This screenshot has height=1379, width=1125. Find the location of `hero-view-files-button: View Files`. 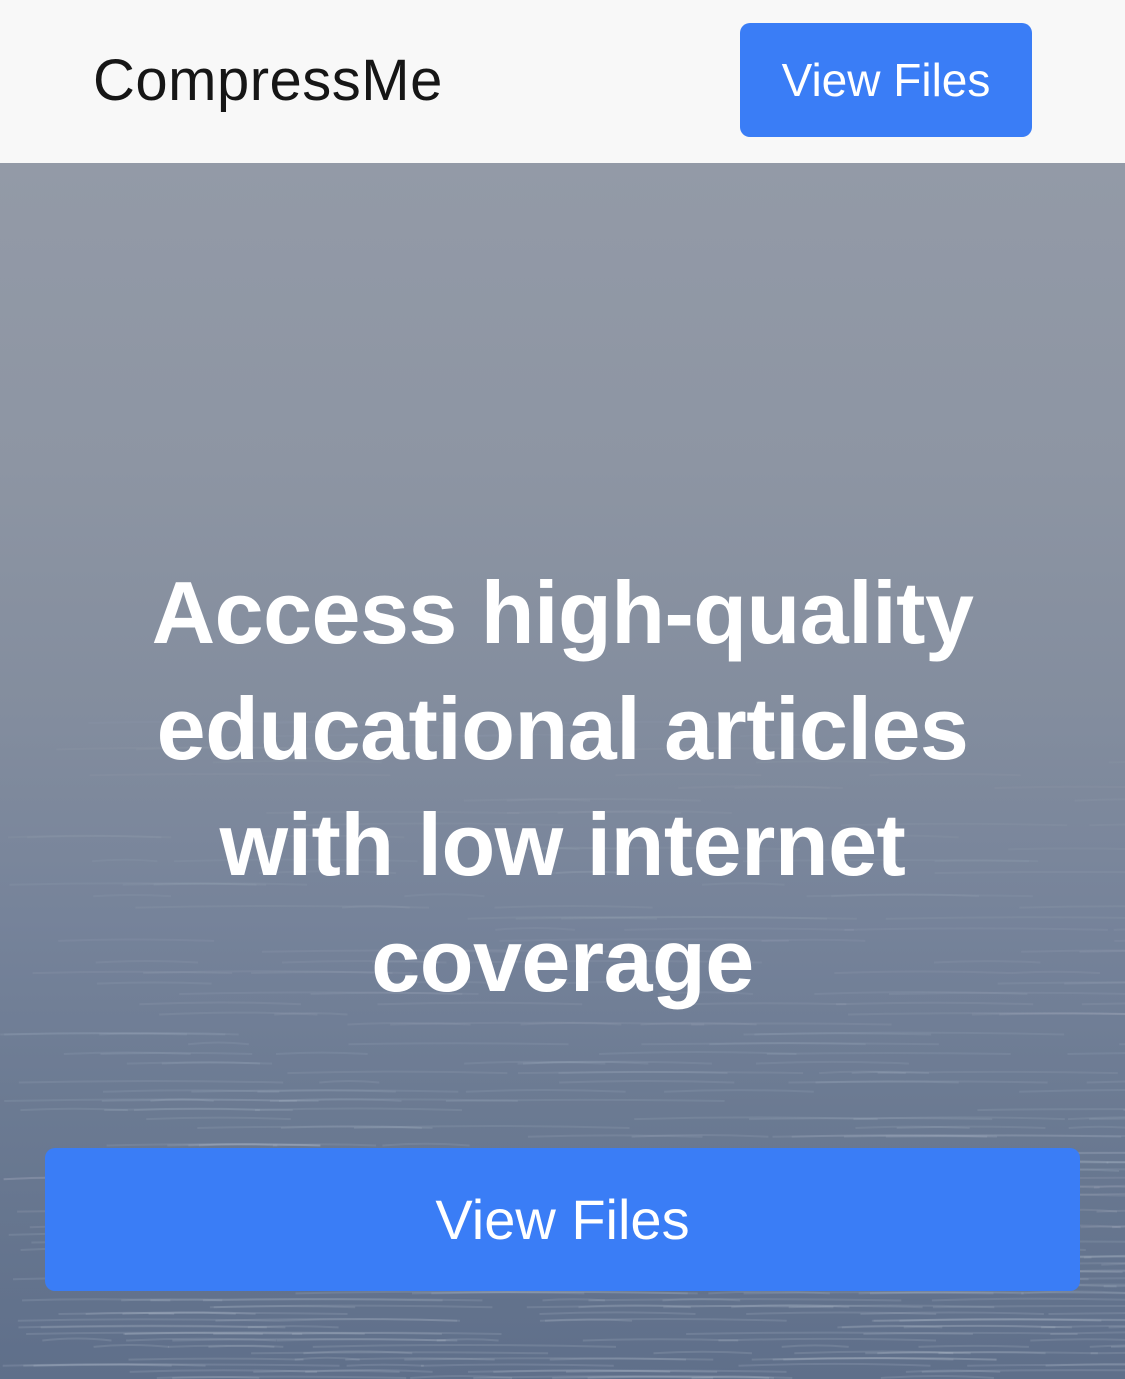

hero-view-files-button: View Files is located at coordinates (562, 1219).